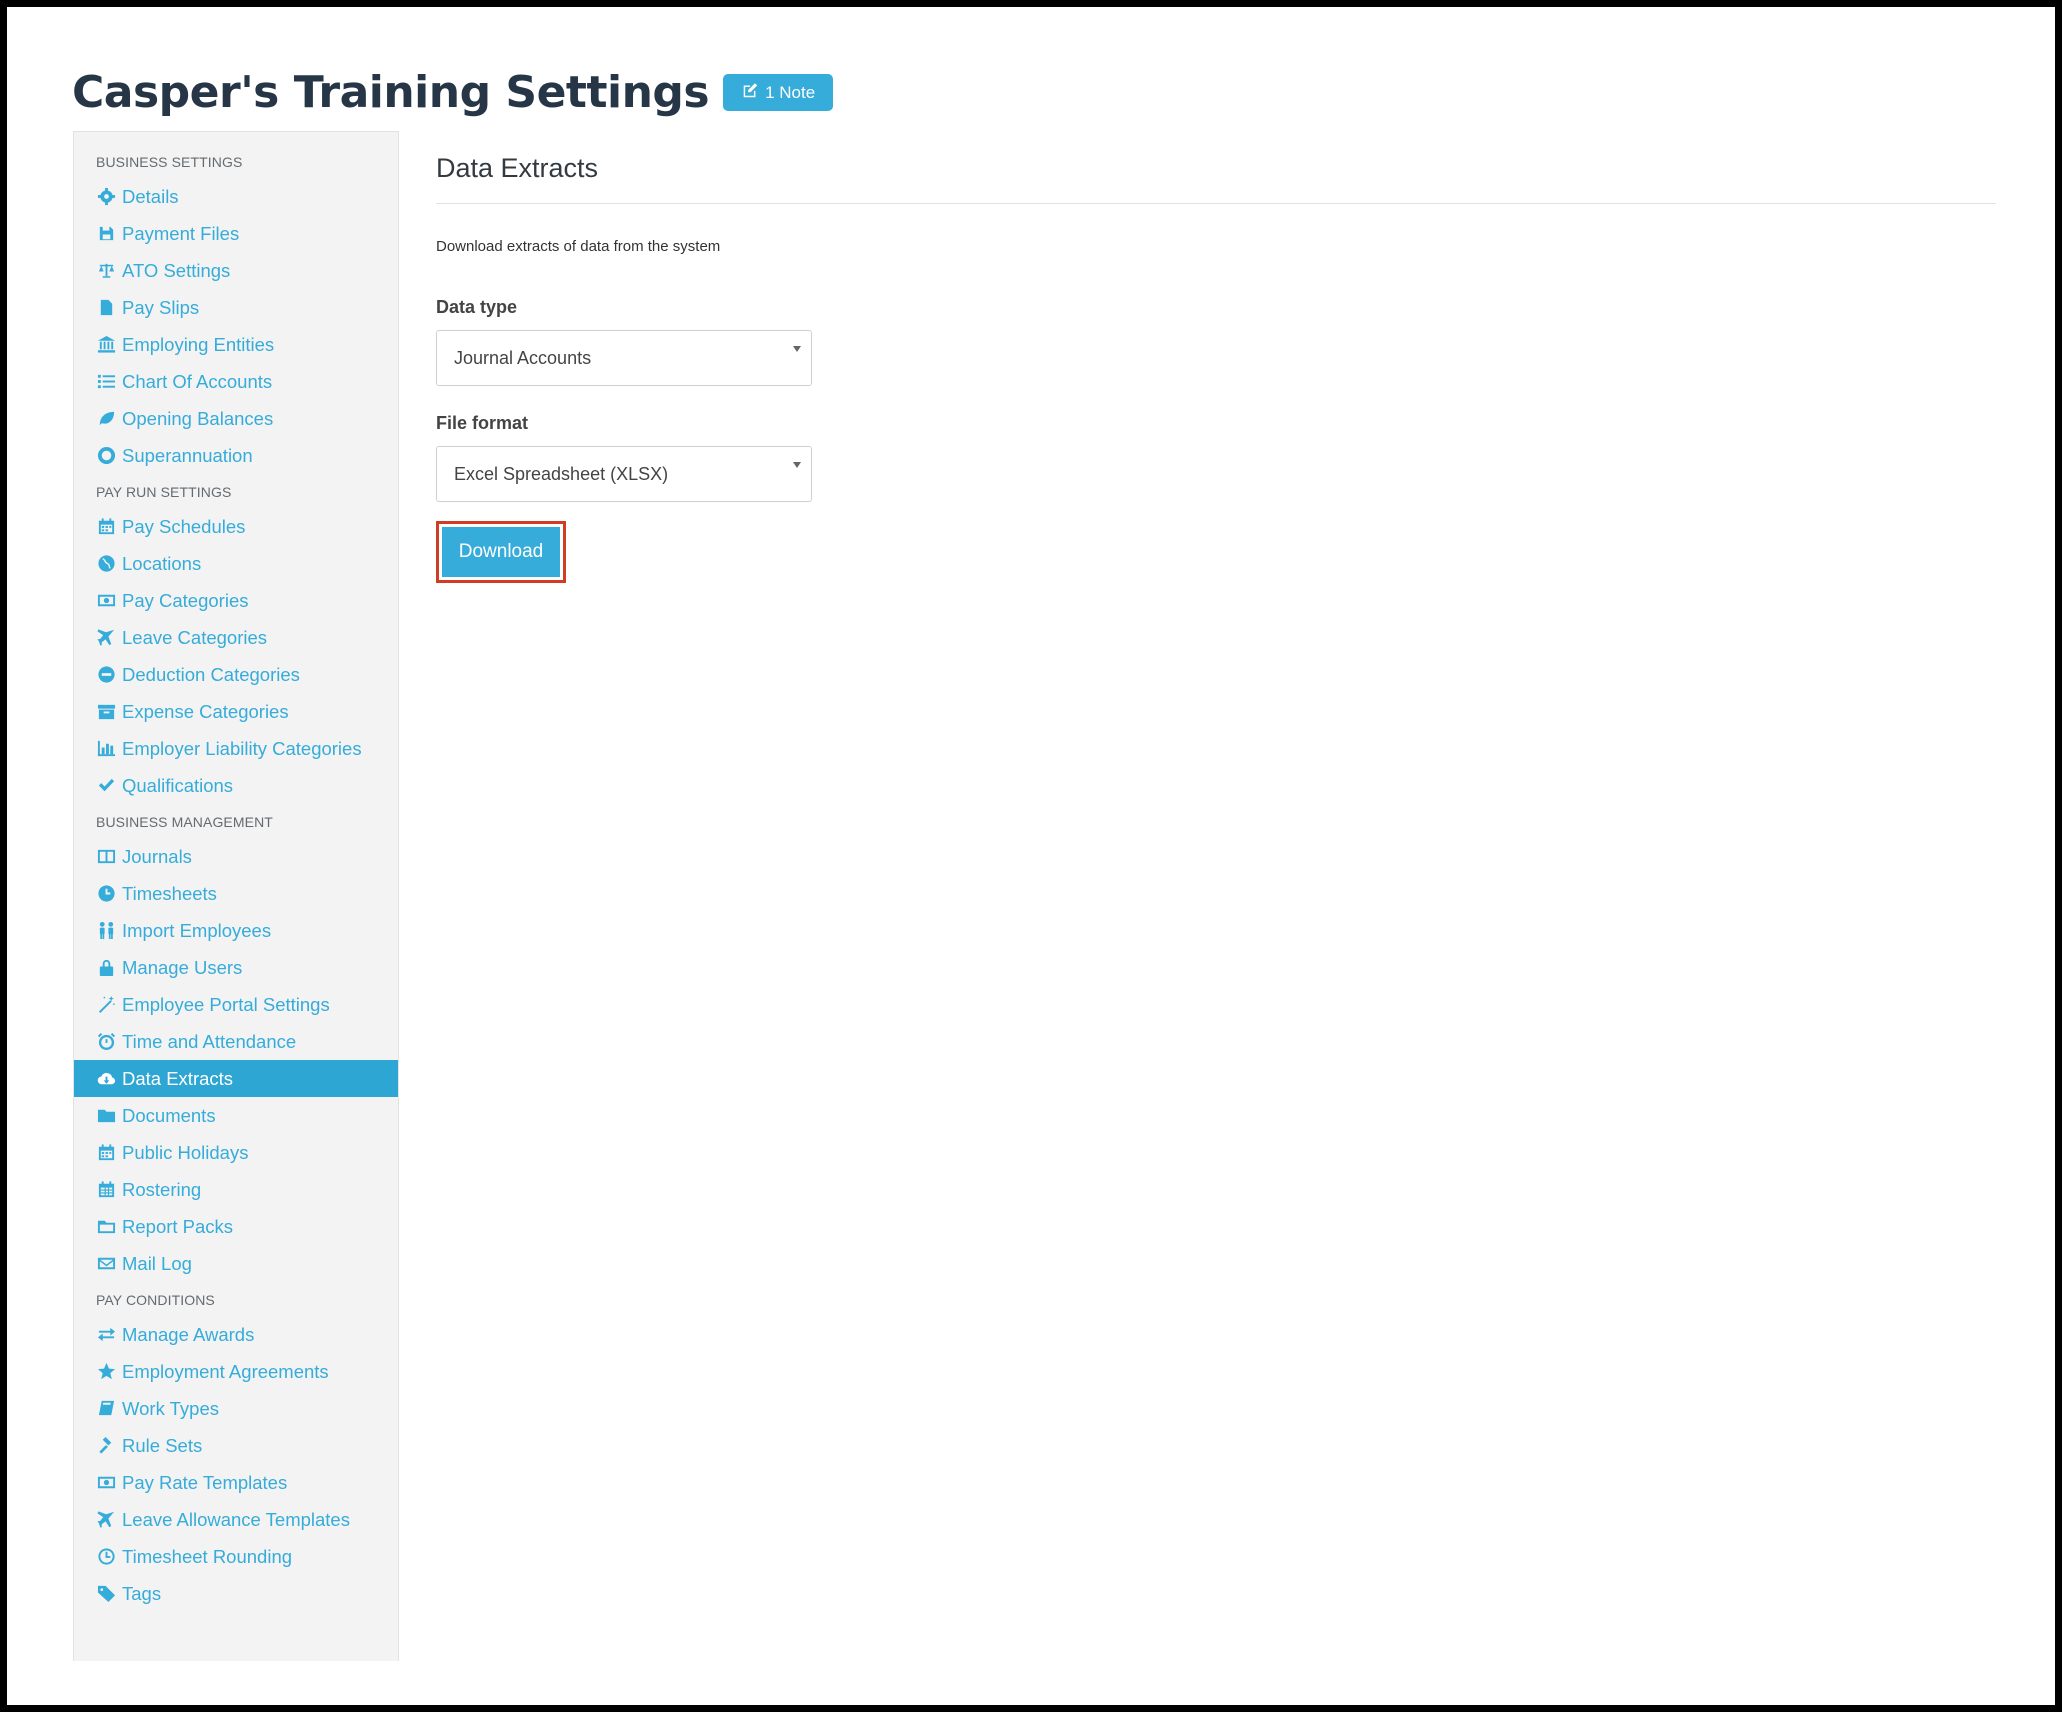  Describe the element at coordinates (236, 785) in the screenshot. I see `sidebar-item-qualifications: Qualifications` at that location.